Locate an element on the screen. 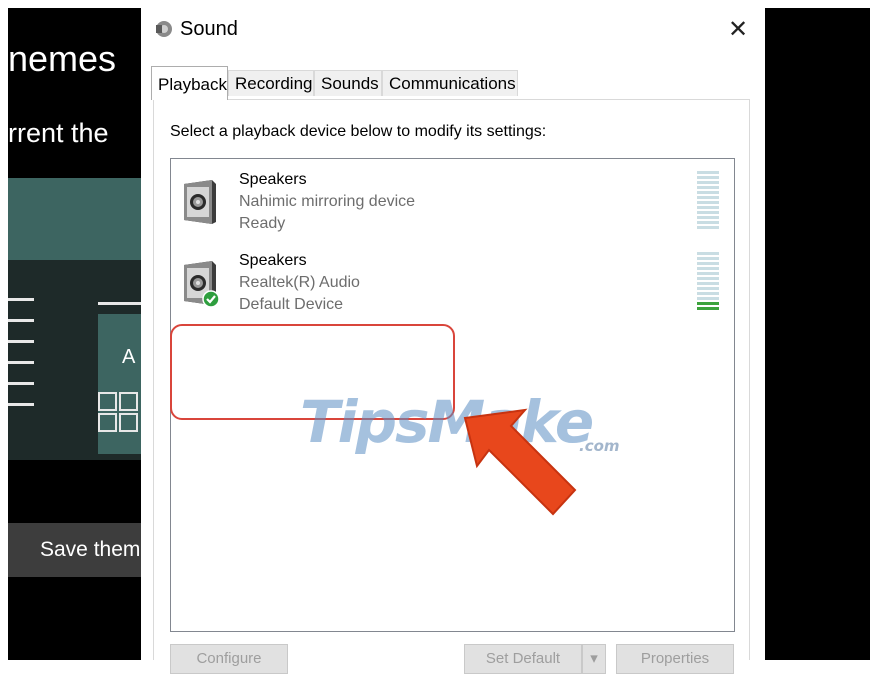  themes-heading: nemes is located at coordinates (62, 58).